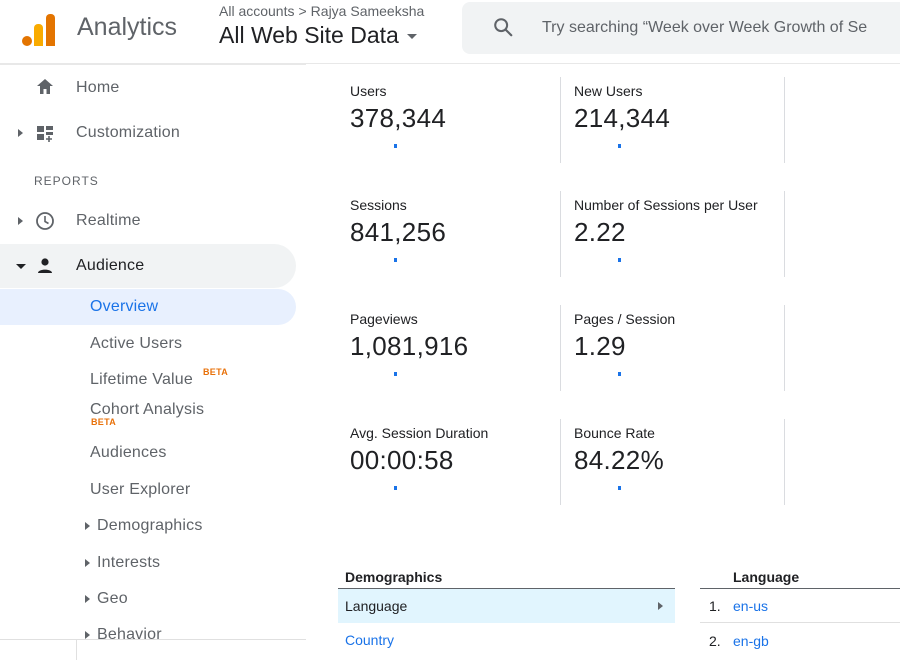 The image size is (900, 660). I want to click on sidebar-item-user-explorer: User Explorer, so click(148, 490).